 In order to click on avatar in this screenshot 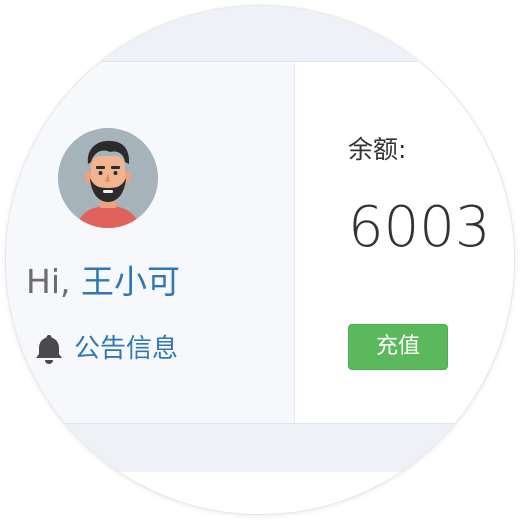, I will do `click(108, 178)`.